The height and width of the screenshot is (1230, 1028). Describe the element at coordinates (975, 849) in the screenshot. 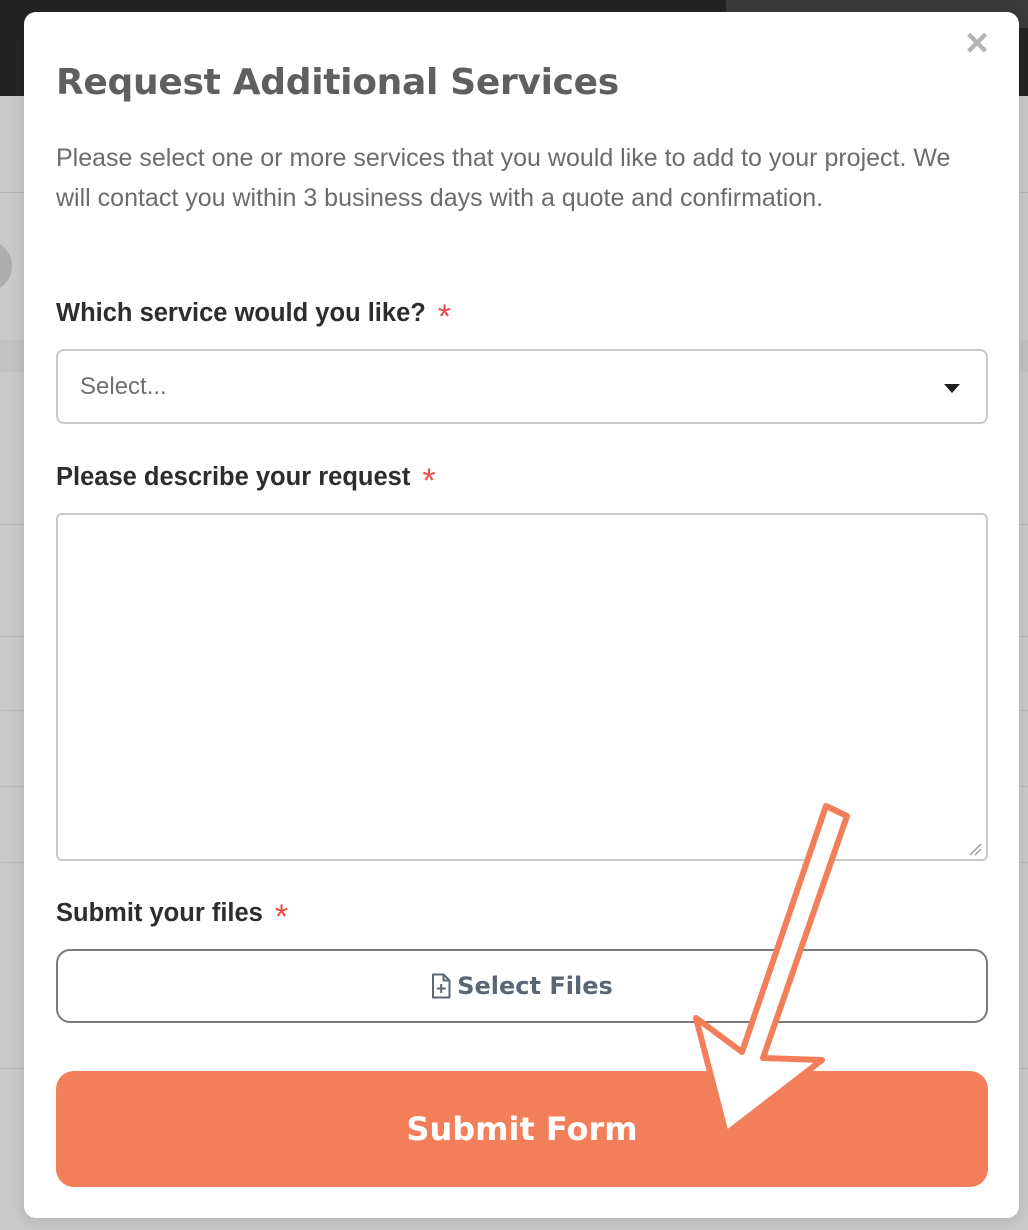

I see `resize-grip-icon` at that location.